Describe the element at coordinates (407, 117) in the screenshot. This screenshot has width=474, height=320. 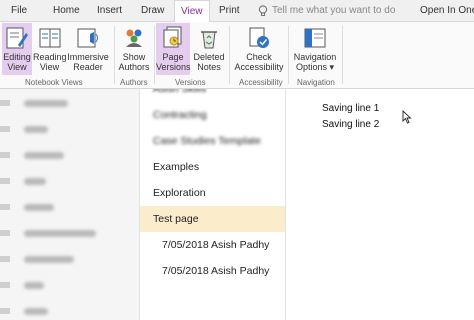
I see `mouse-cursor-icon` at that location.